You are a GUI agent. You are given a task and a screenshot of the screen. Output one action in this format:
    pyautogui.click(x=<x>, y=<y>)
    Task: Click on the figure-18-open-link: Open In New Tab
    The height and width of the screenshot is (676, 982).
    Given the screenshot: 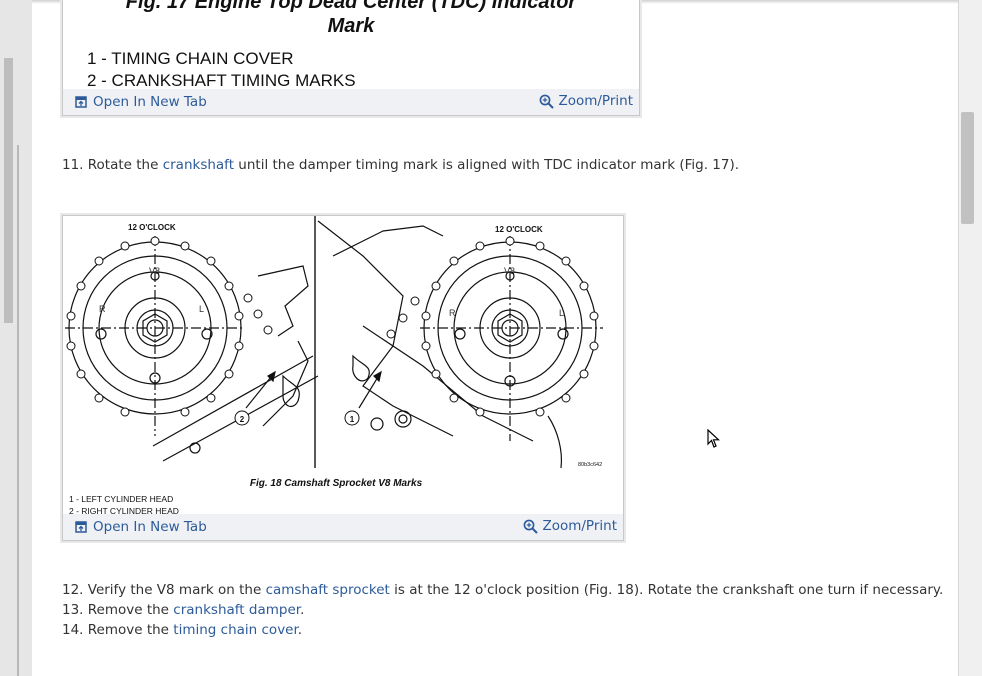 What is the action you would take?
    pyautogui.click(x=141, y=527)
    